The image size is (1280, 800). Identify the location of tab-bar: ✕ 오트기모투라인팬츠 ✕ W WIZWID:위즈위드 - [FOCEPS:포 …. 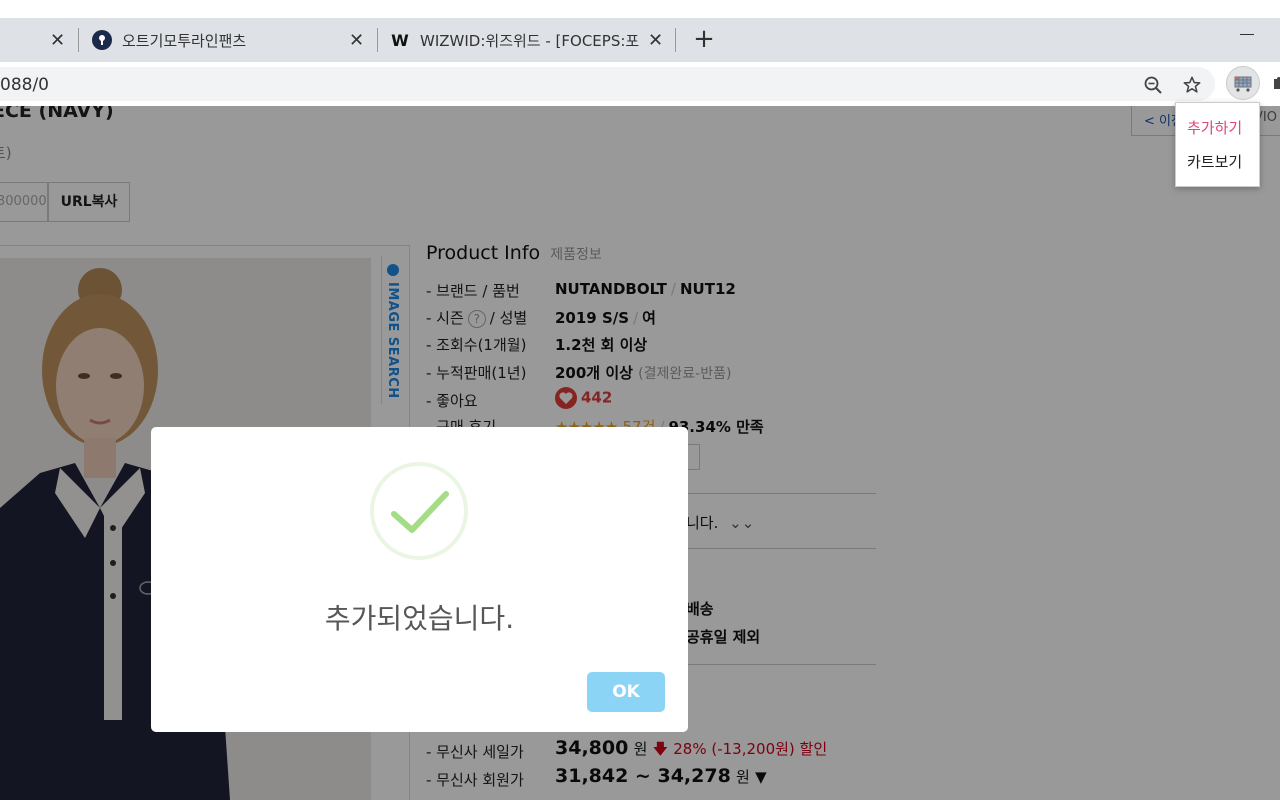
(640, 40).